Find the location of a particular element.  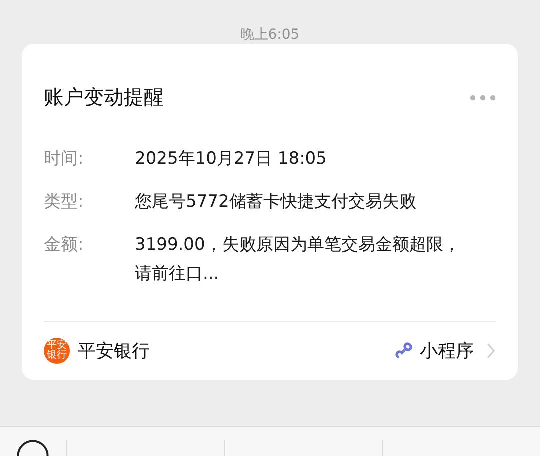

chevron-right-icon is located at coordinates (491, 351).